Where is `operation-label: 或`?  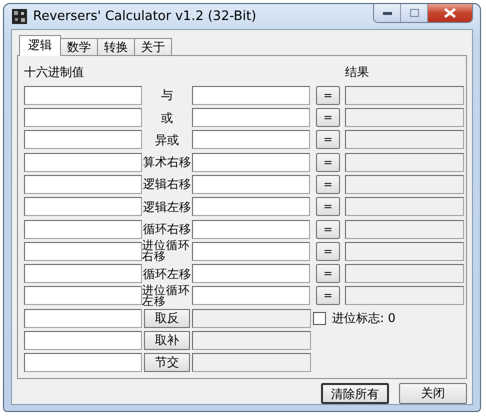 operation-label: 或 is located at coordinates (167, 118).